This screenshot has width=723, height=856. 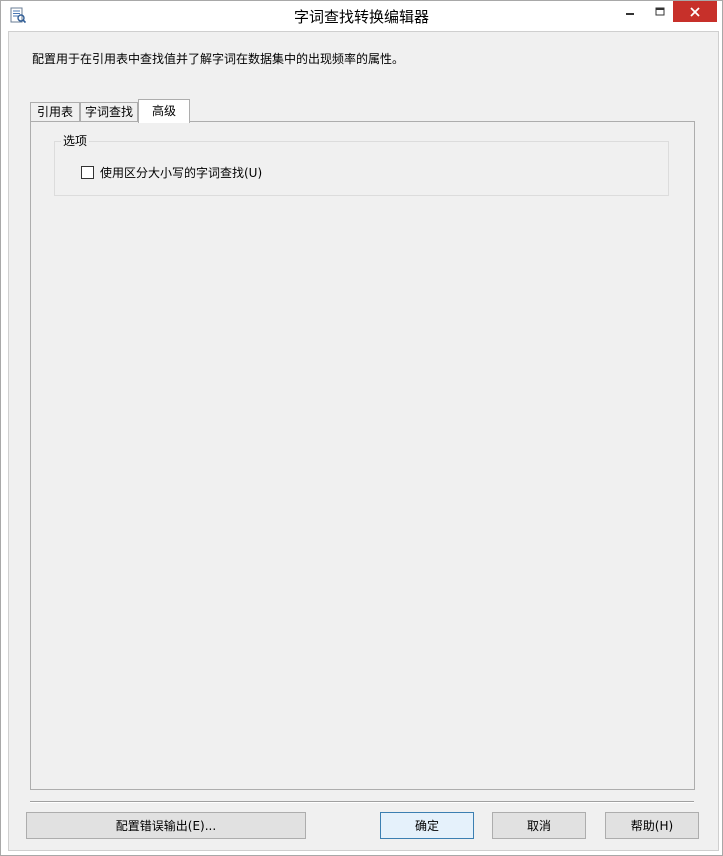 What do you see at coordinates (427, 825) in the screenshot?
I see `ok-button: 确定` at bounding box center [427, 825].